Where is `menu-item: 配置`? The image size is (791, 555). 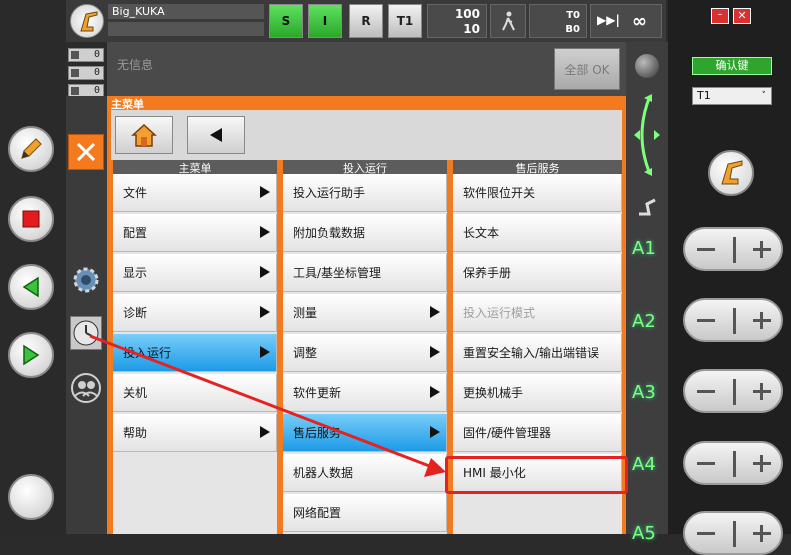 menu-item: 配置 is located at coordinates (195, 233).